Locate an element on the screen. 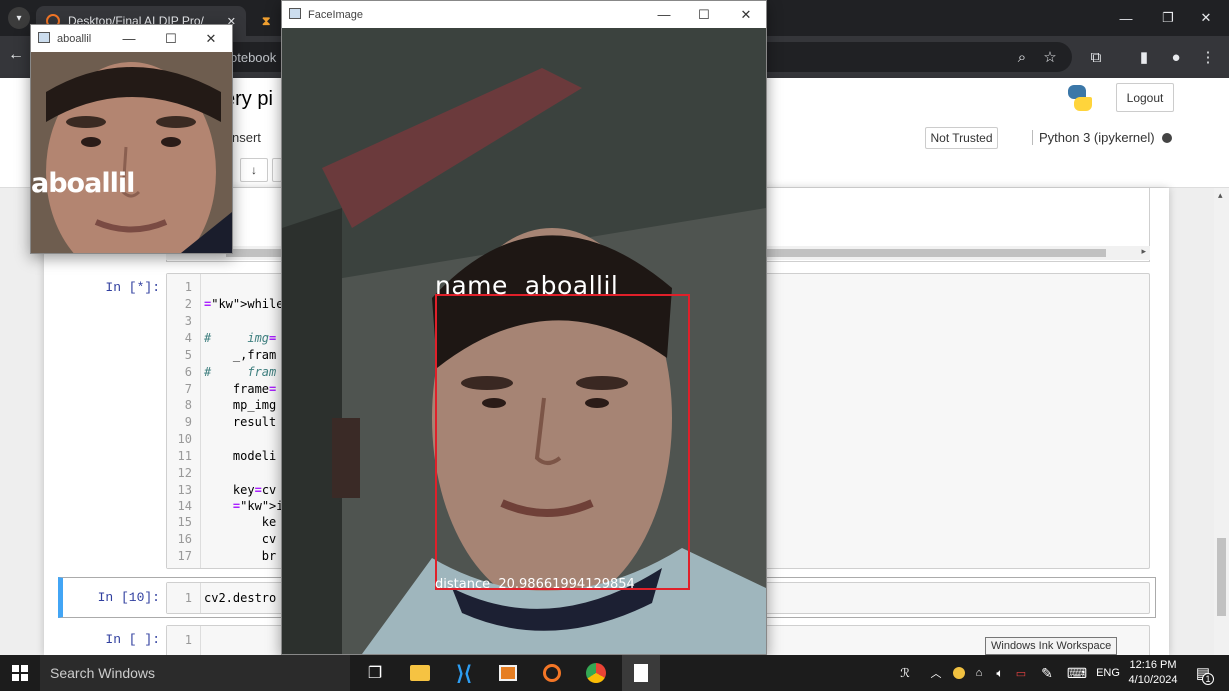 This screenshot has width=1229, height=691. network-icon: ⌂ is located at coordinates (979, 673).